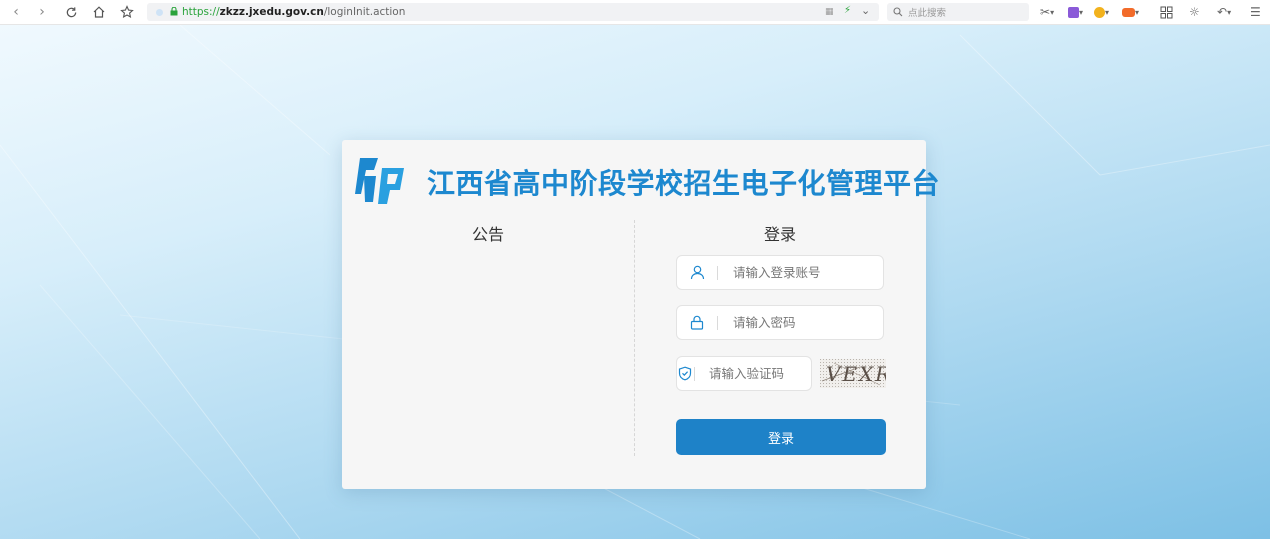  I want to click on apps-grid-icon, so click(1166, 12).